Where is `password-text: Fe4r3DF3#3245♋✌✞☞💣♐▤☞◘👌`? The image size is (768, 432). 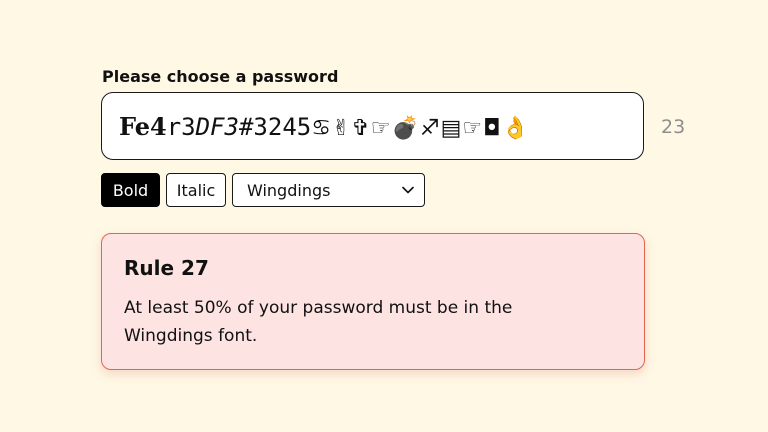
password-text: Fe4r3DF3#3245♋✌✞☞💣♐▤☞◘👌 is located at coordinates (324, 126).